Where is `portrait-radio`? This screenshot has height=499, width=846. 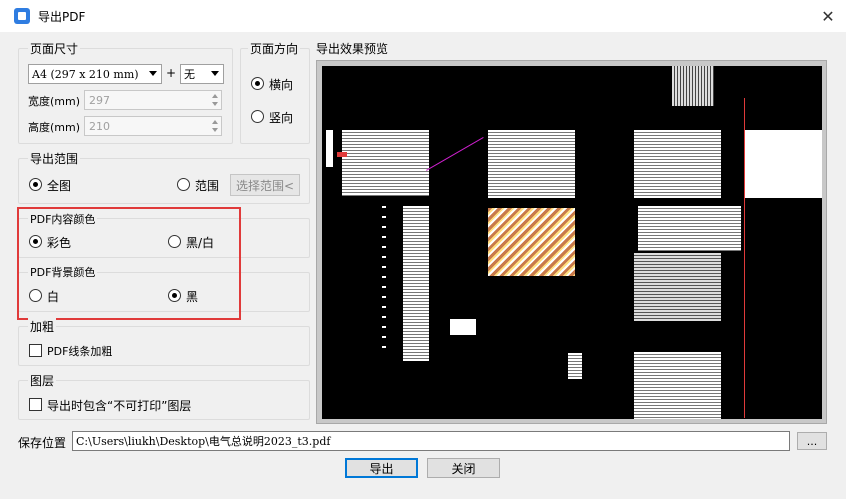 portrait-radio is located at coordinates (257, 116).